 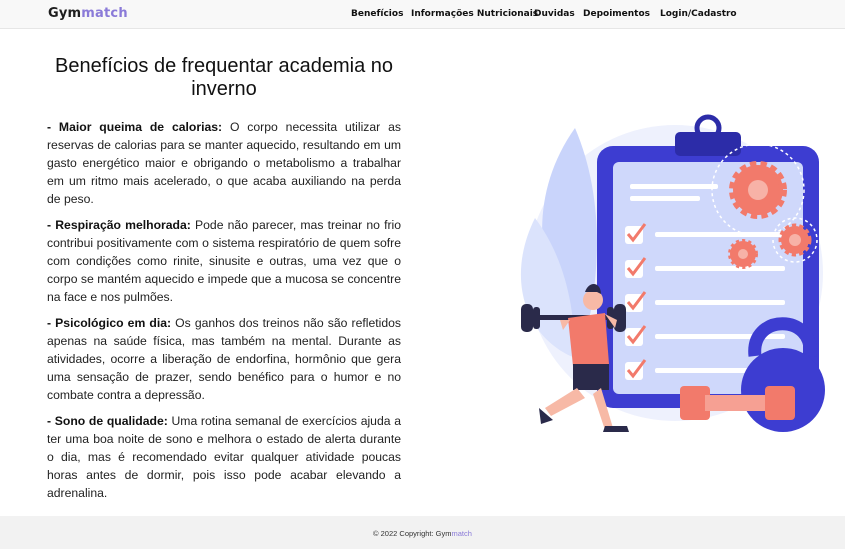 I want to click on benefit-heading: - Psicológico em dia:, so click(x=109, y=323).